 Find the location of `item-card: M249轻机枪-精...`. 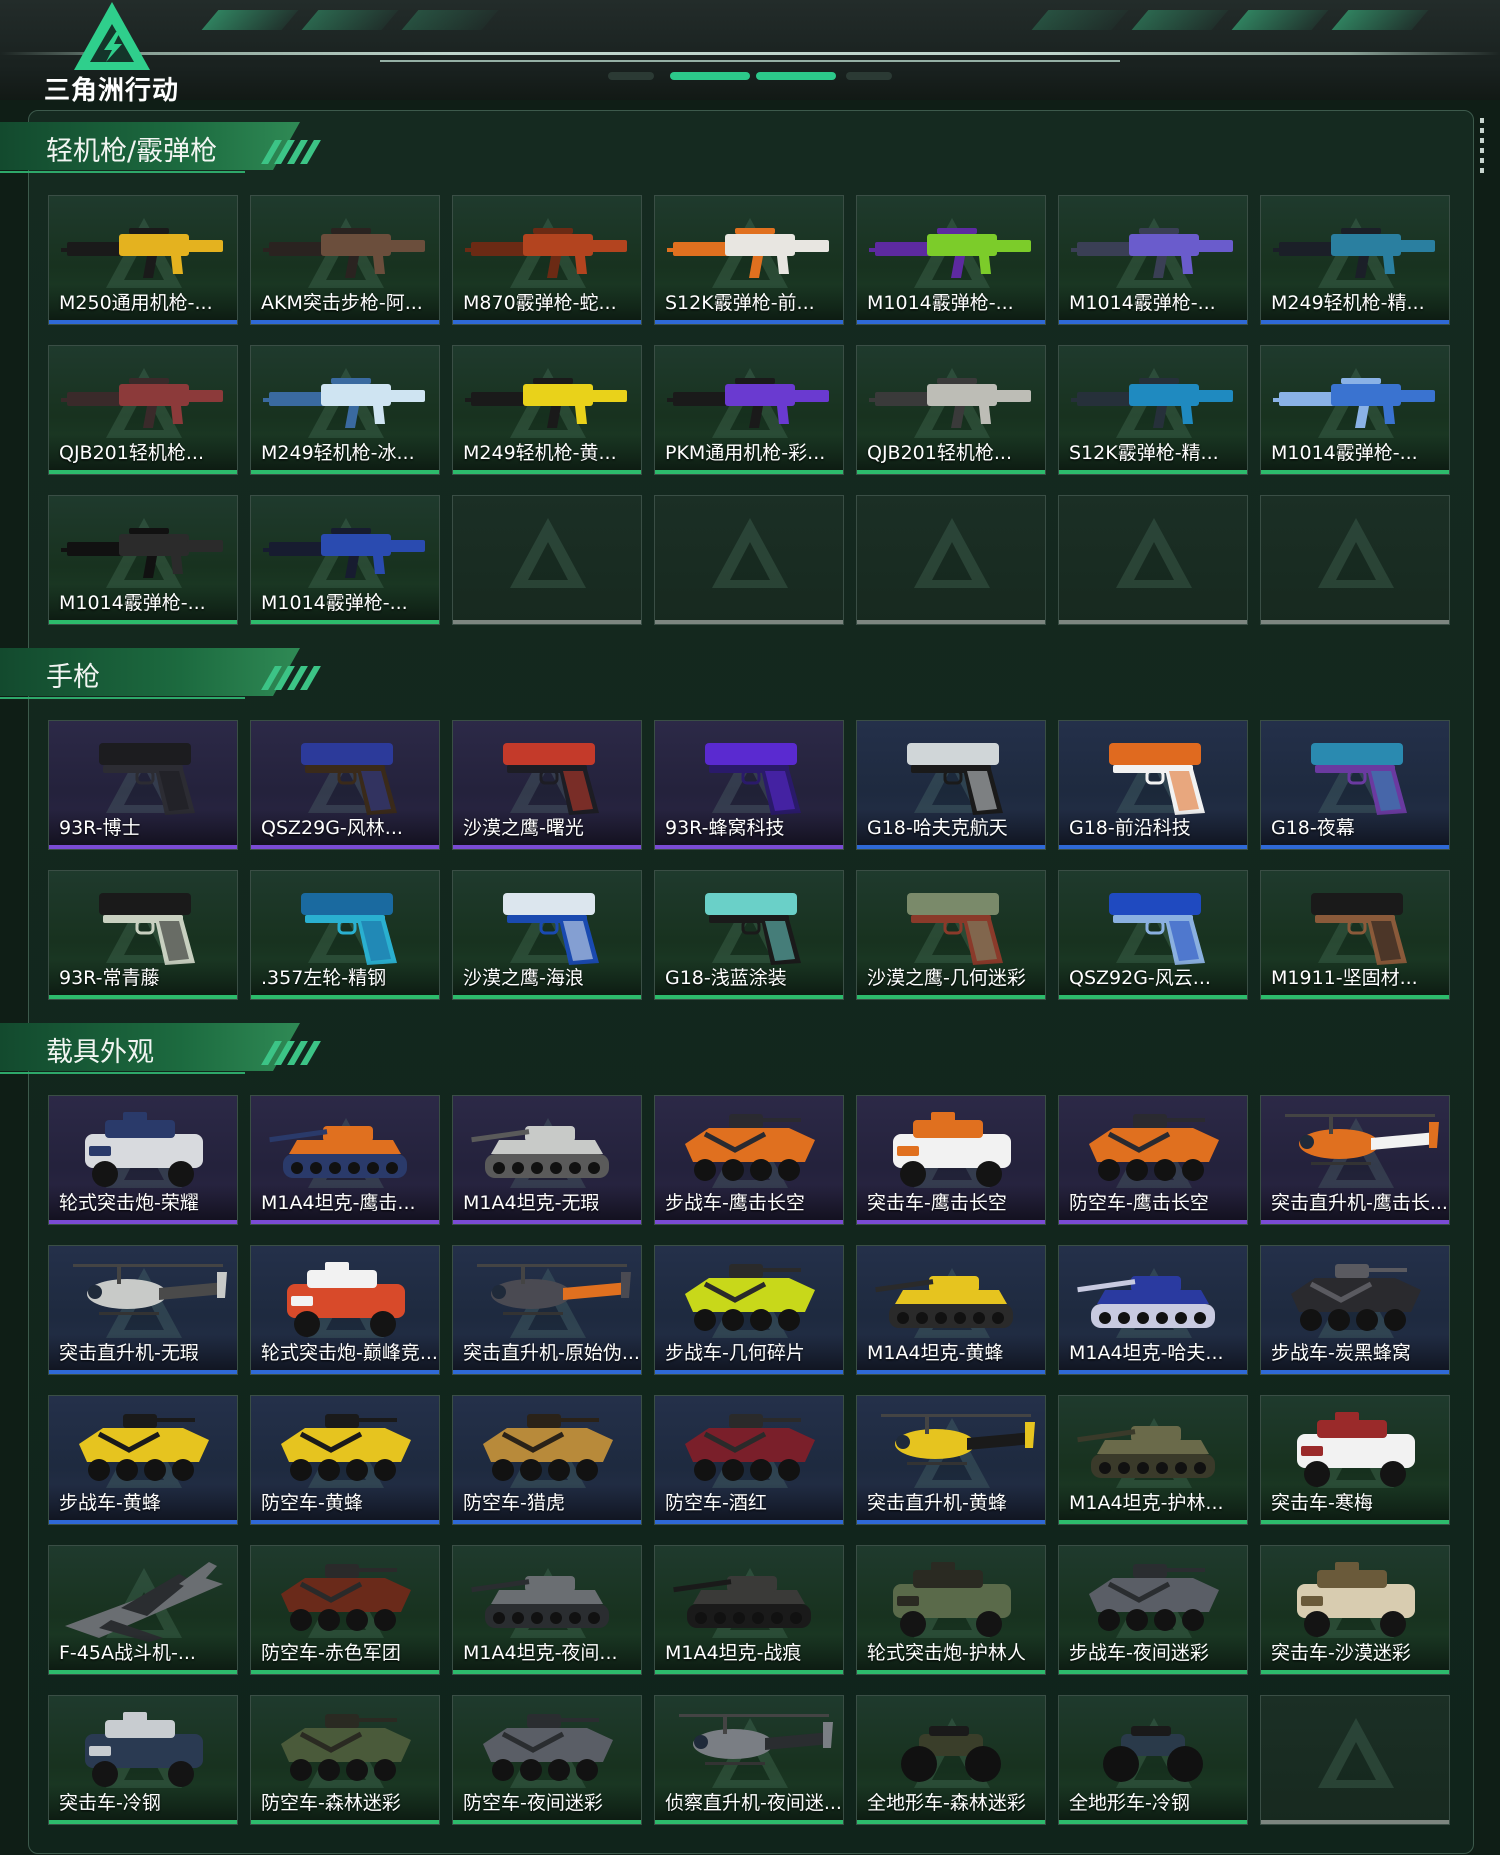

item-card: M249轻机枪-精... is located at coordinates (1355, 260).